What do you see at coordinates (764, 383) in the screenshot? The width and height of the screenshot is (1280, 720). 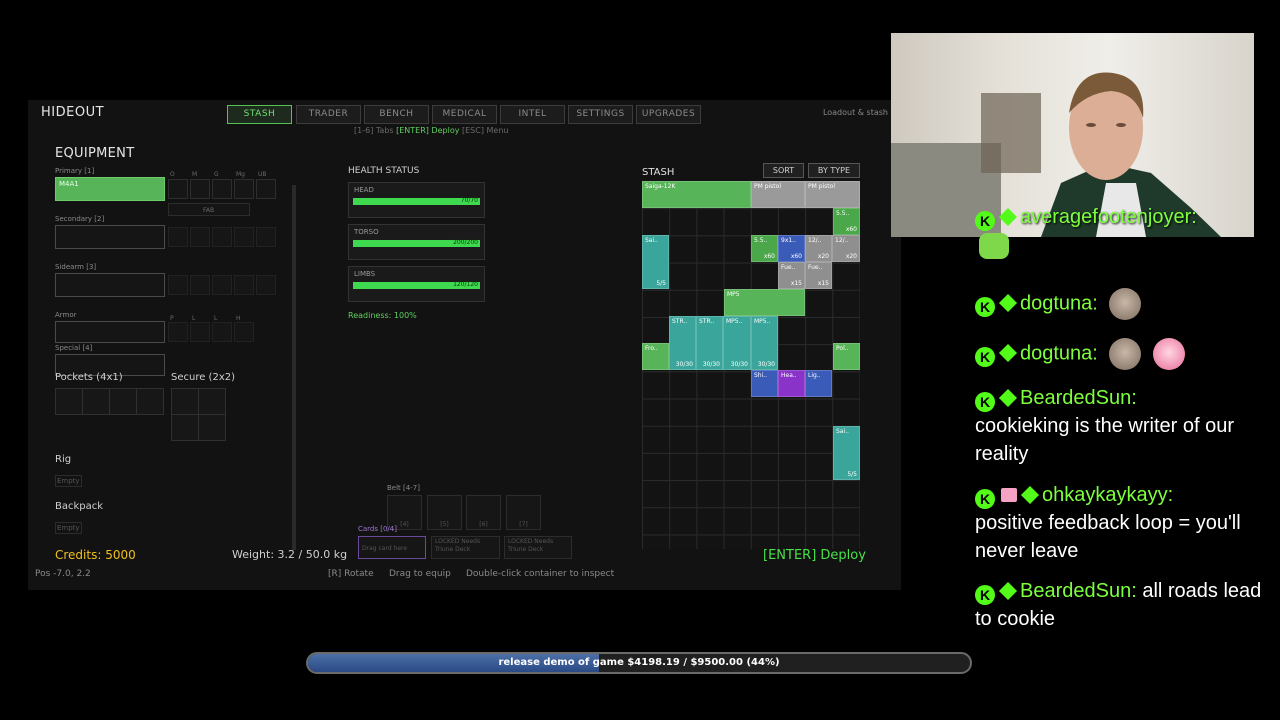 I see `stash-item: Shi..` at bounding box center [764, 383].